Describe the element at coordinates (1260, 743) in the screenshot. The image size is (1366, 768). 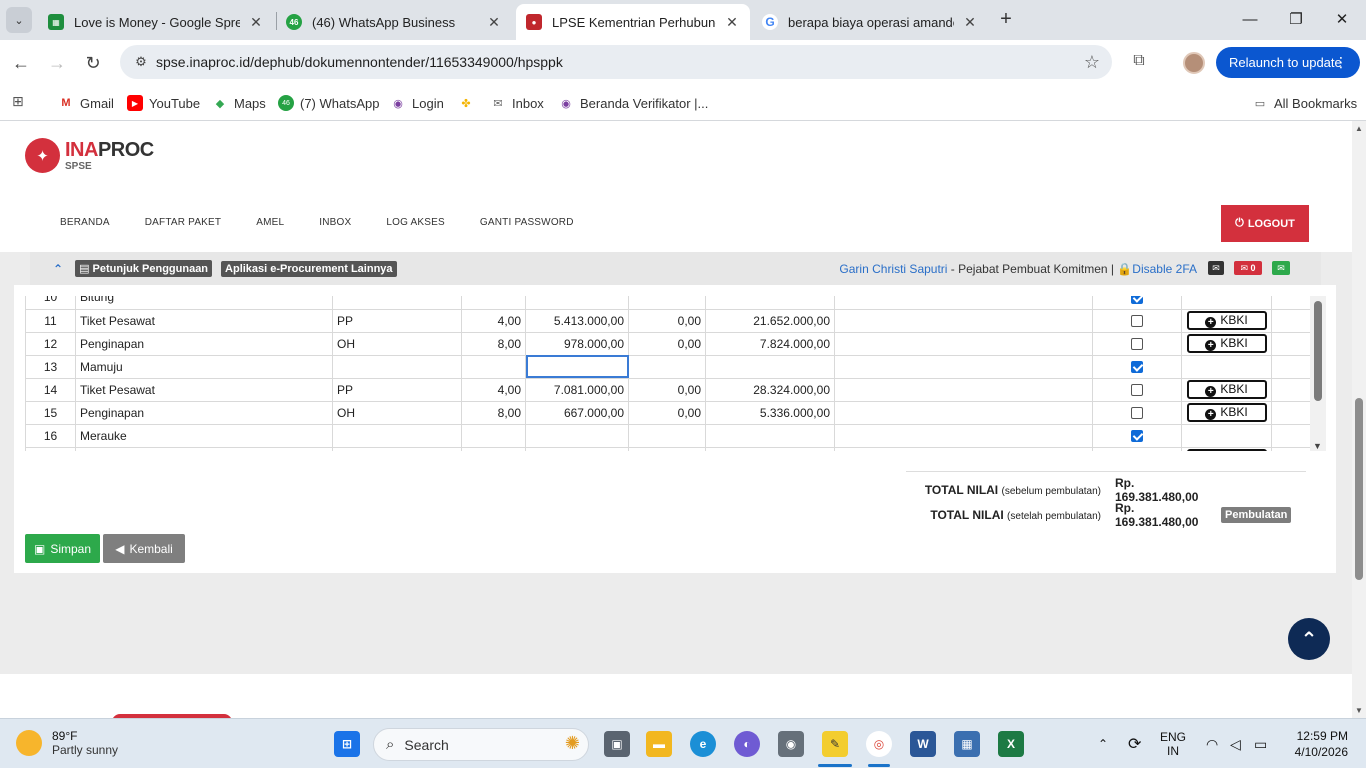
I see `battery-icon: ▭` at that location.